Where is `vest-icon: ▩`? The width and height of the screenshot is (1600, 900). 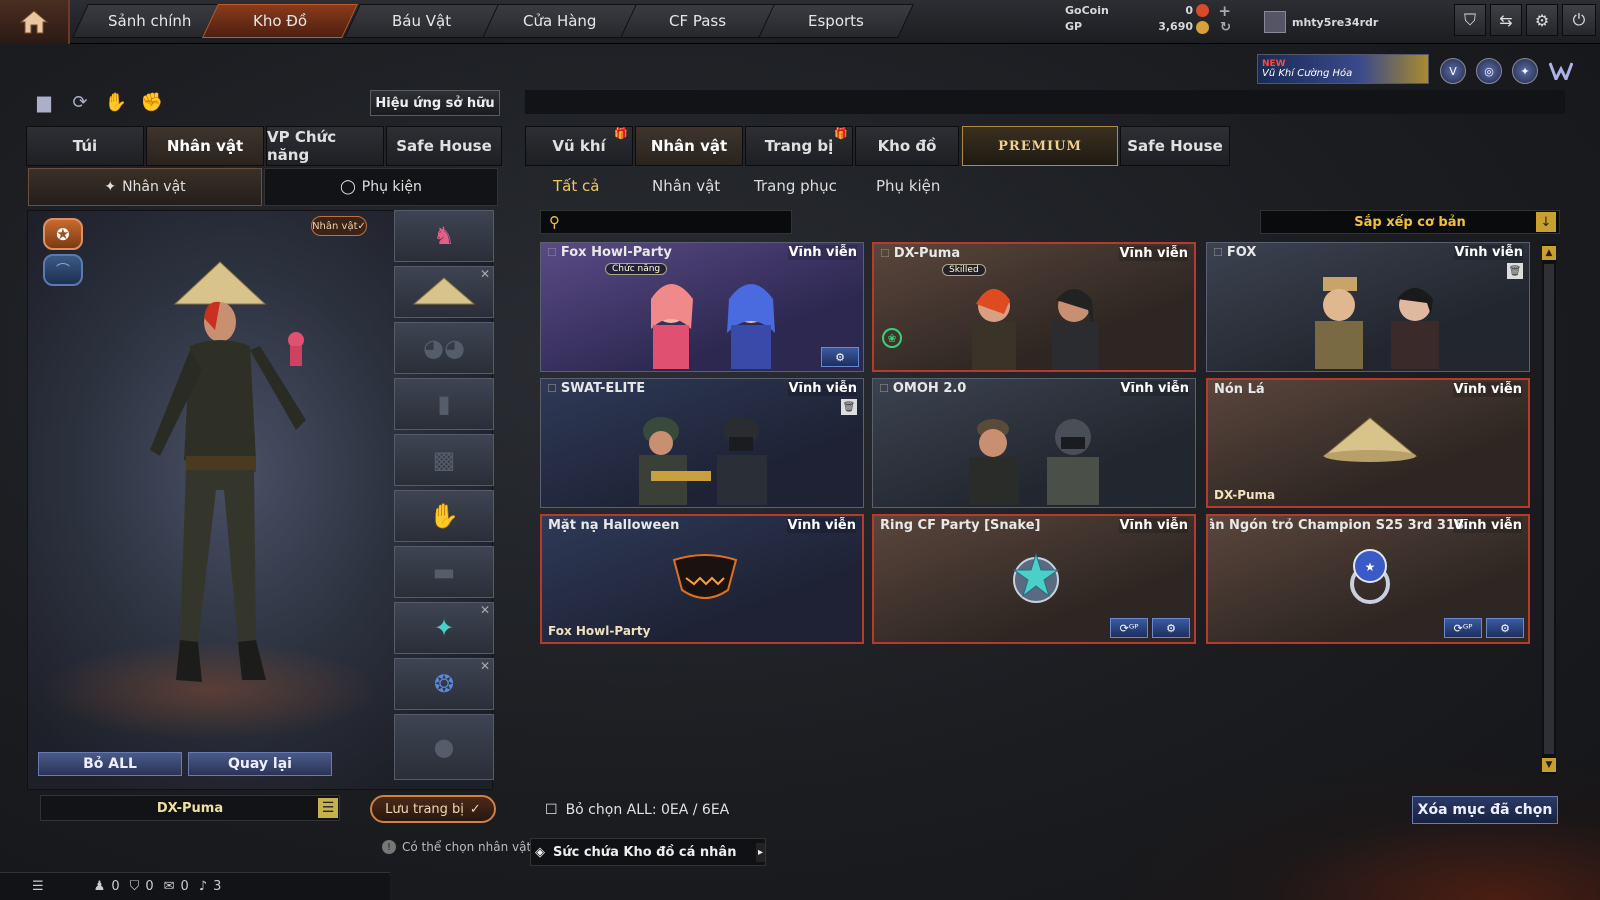
vest-icon: ▩ is located at coordinates (444, 460).